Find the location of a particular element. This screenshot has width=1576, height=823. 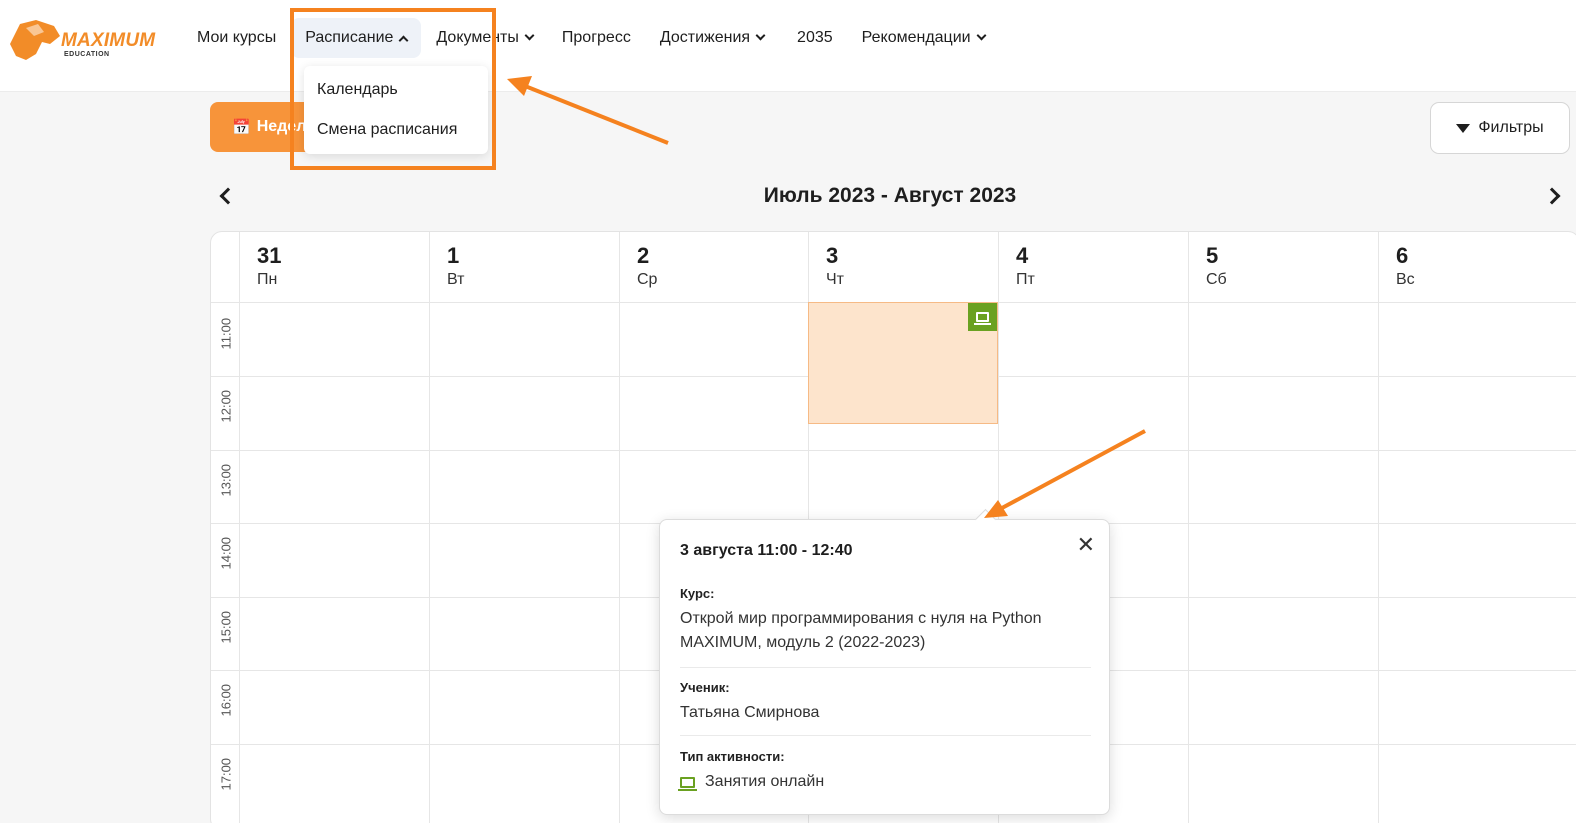

filters-button: Фильтры is located at coordinates (1500, 128).